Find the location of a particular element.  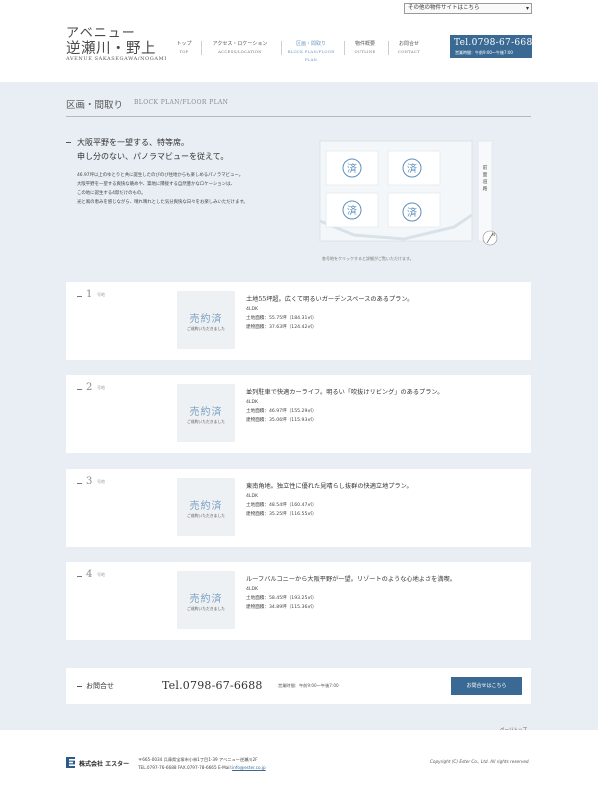

lot-headline: 土地55坪超。広くて明るいガーデンスペースのあるプラン。 is located at coordinates (330, 299).